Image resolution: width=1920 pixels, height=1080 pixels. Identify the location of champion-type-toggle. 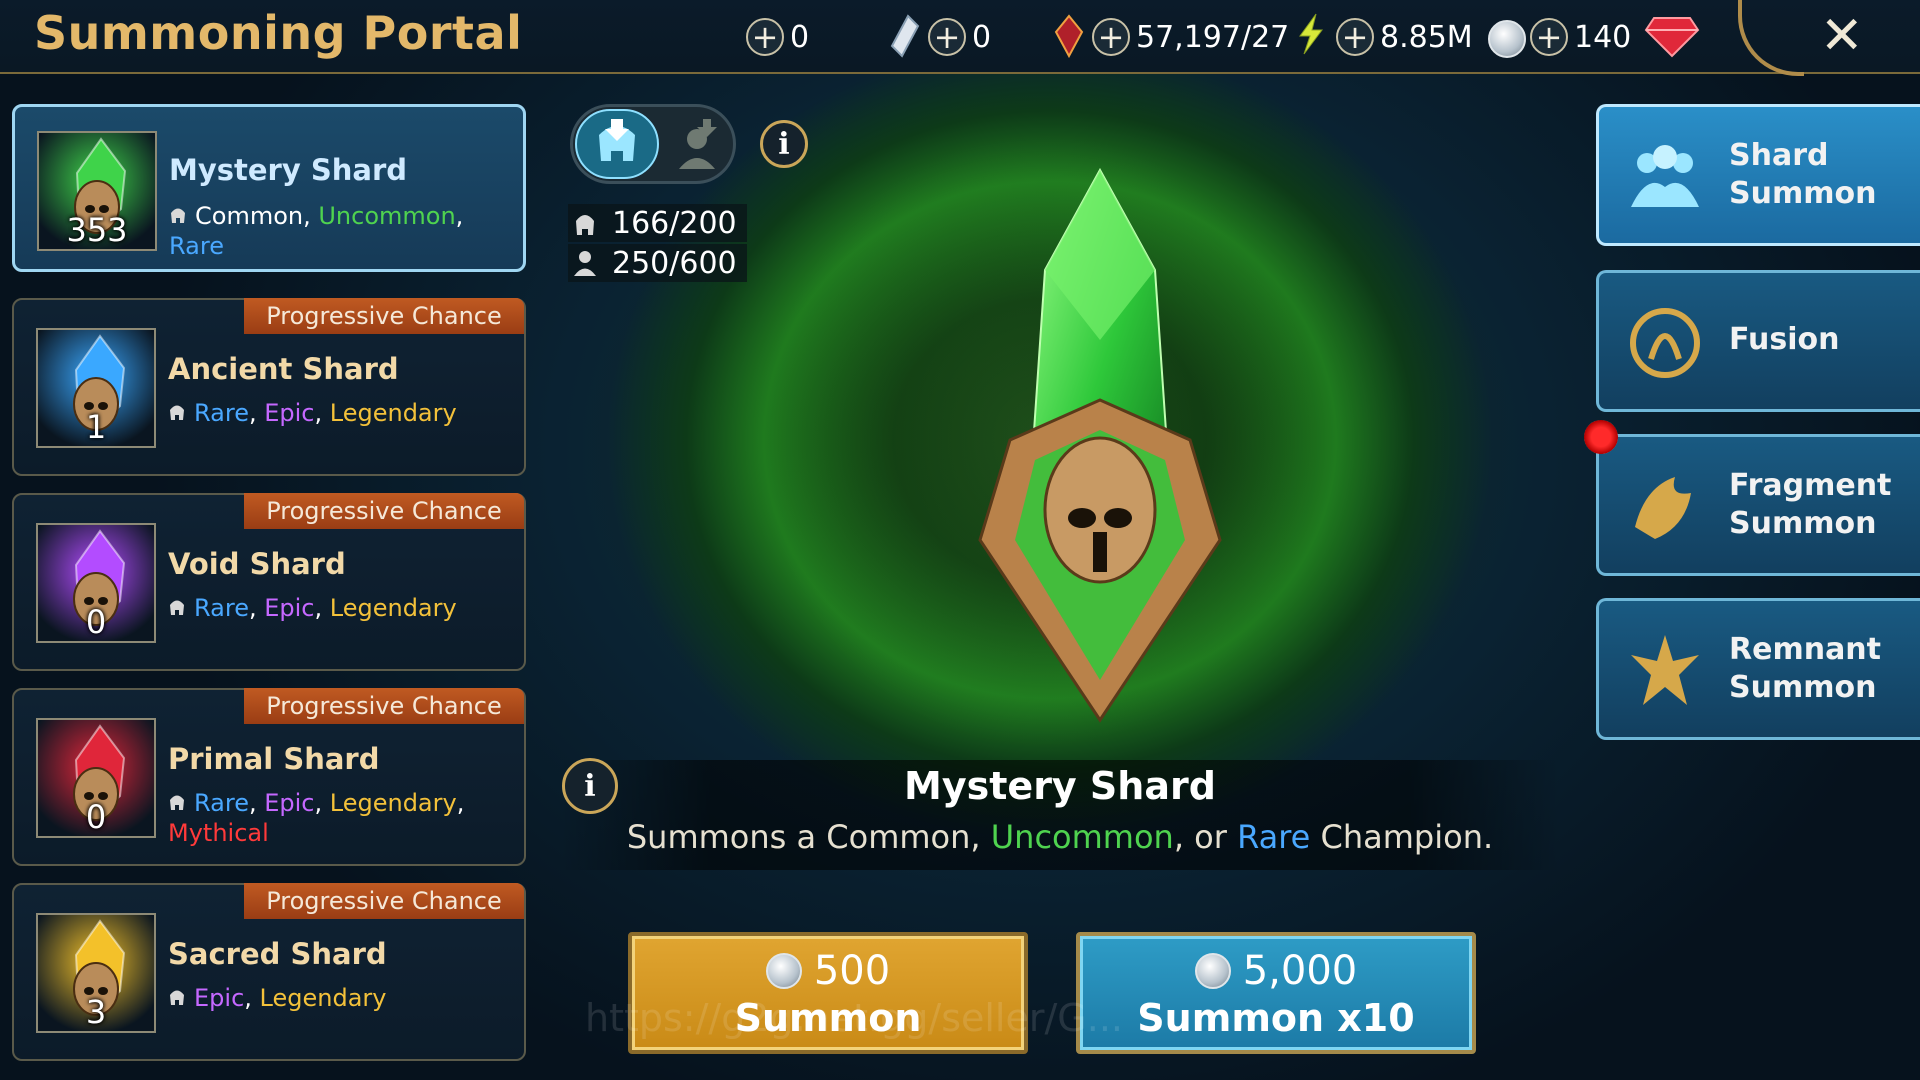
(653, 144).